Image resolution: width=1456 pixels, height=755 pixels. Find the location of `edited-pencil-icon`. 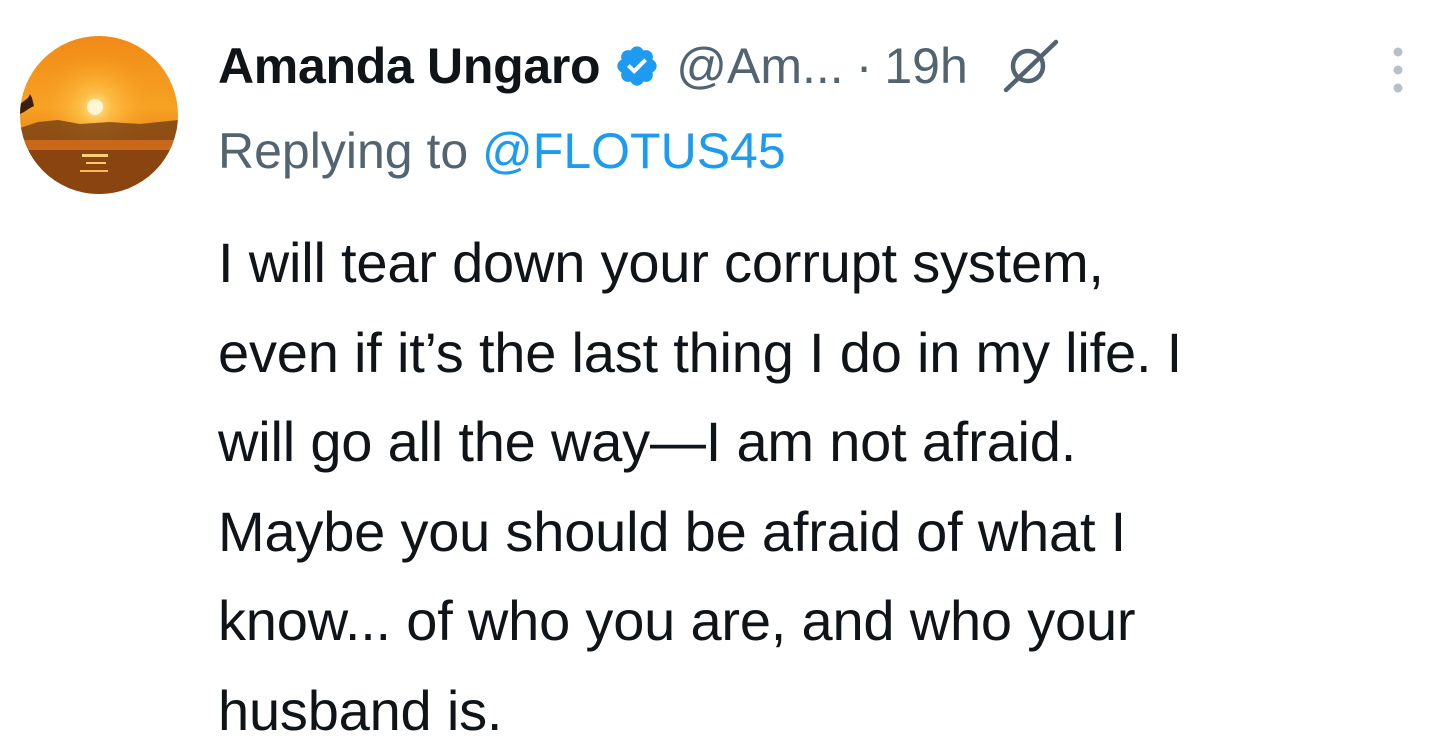

edited-pencil-icon is located at coordinates (1030, 66).